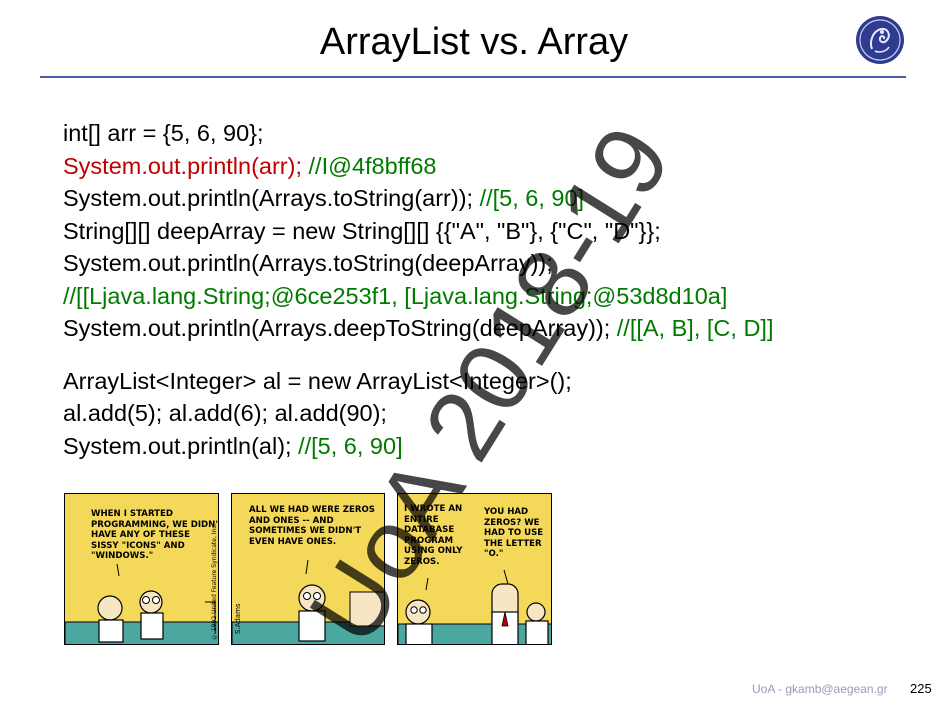 The image size is (948, 712). I want to click on code-line: al.add(5); al.add(6); al.add(90);, so click(225, 413).